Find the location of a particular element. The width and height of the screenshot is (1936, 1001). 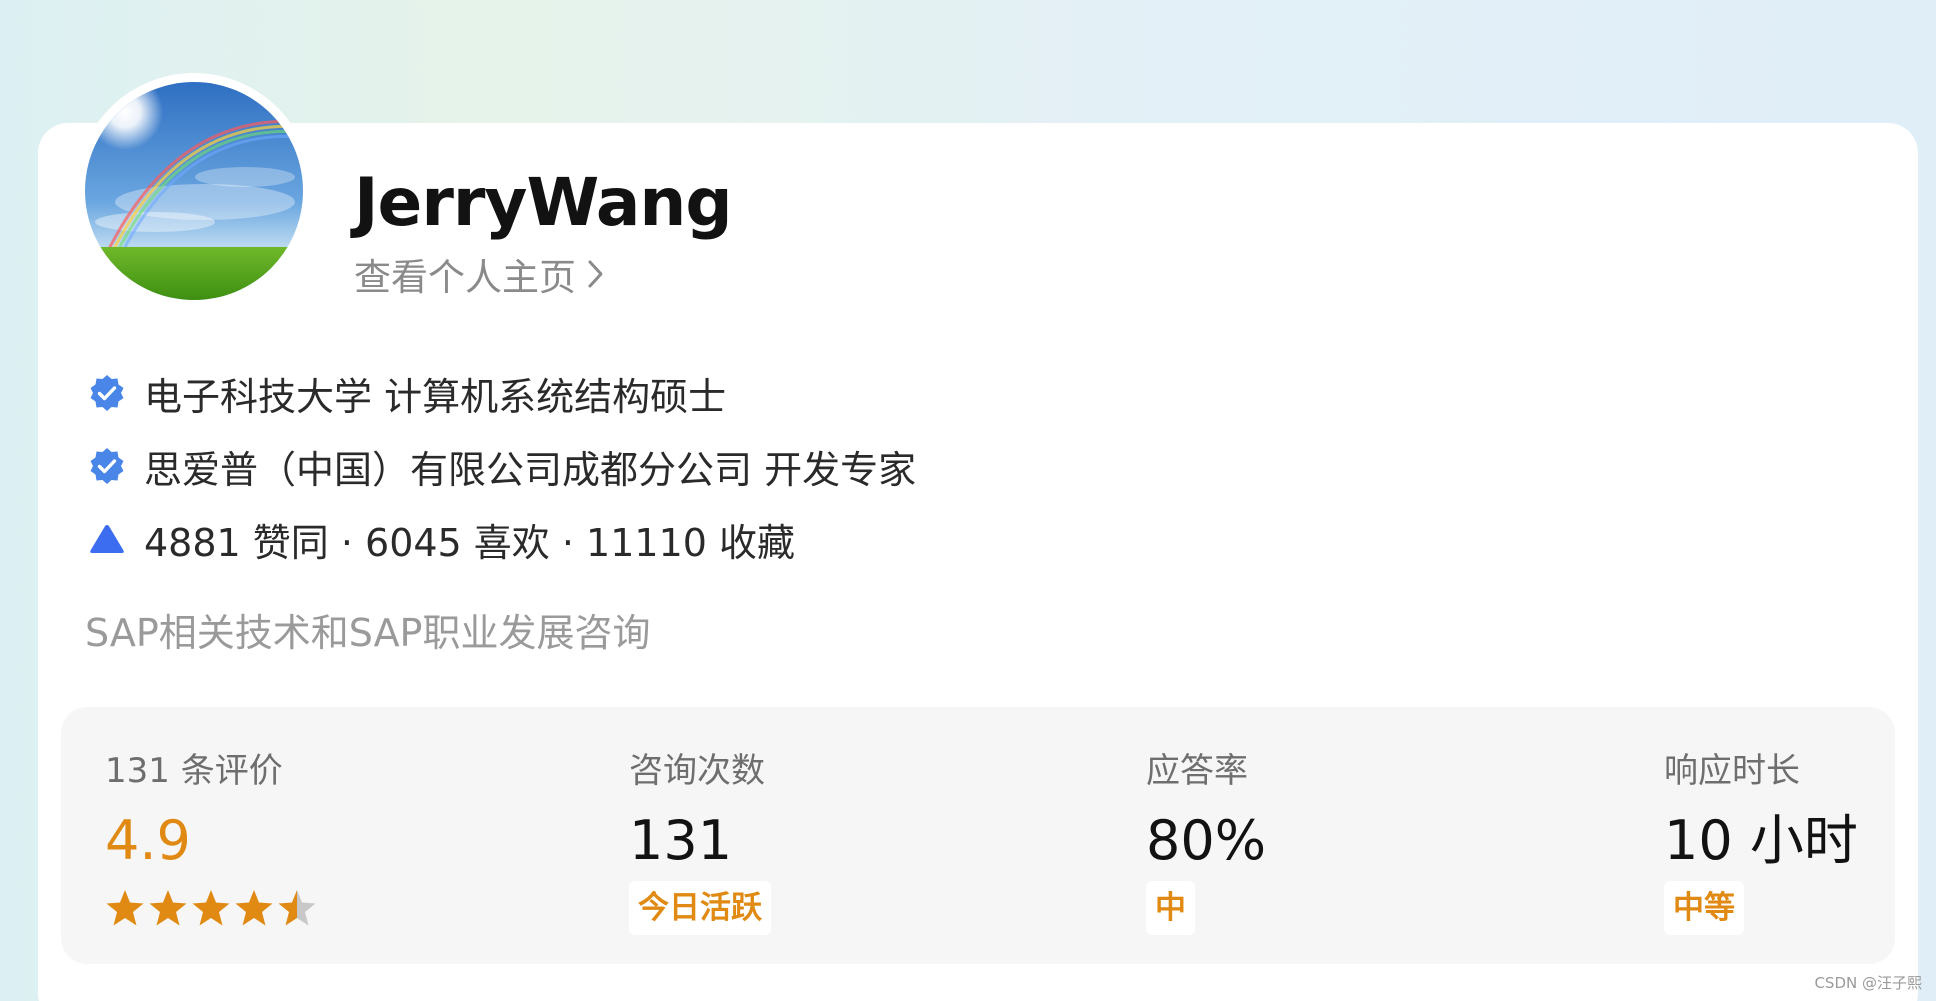

response-time-tag: 中等 is located at coordinates (1704, 908).